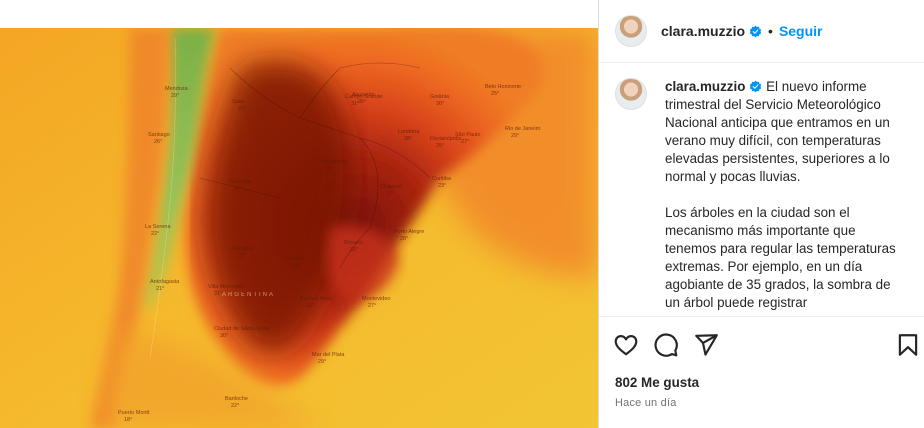 Image resolution: width=924 pixels, height=428 pixels. Describe the element at coordinates (376, 299) in the screenshot. I see `map-city-name: Montevideo` at that location.